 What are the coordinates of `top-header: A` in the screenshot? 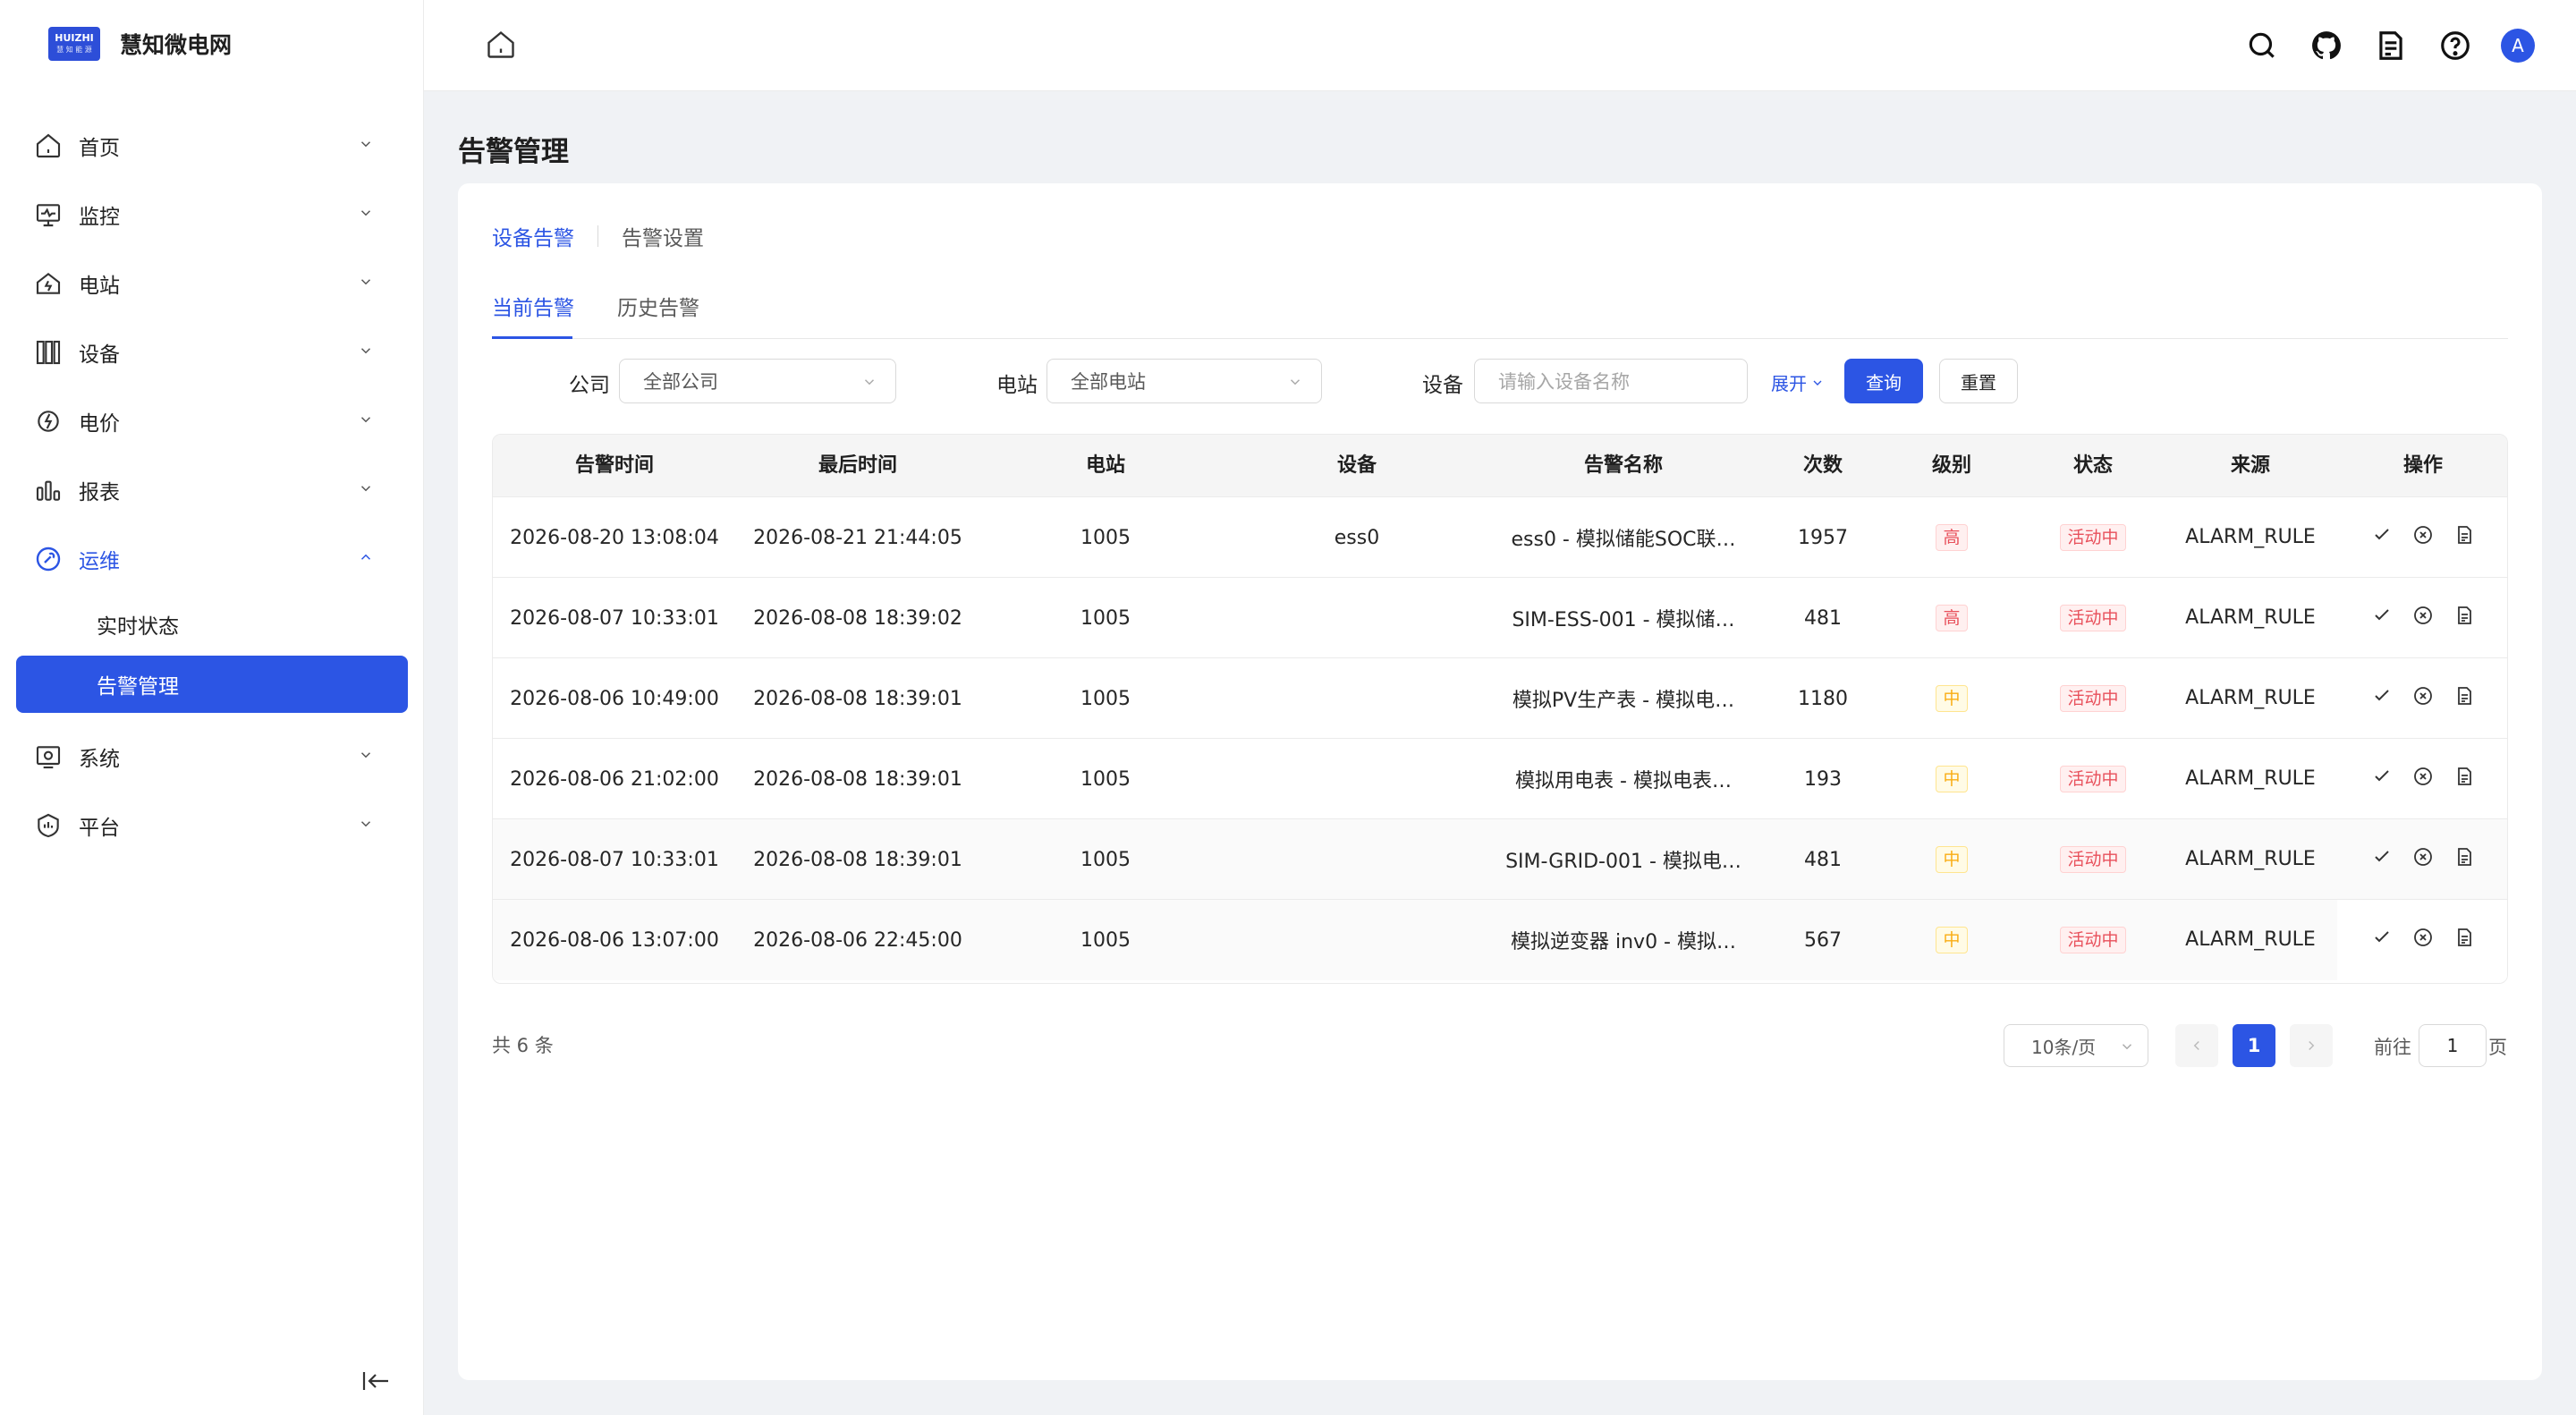 It's located at (1500, 45).